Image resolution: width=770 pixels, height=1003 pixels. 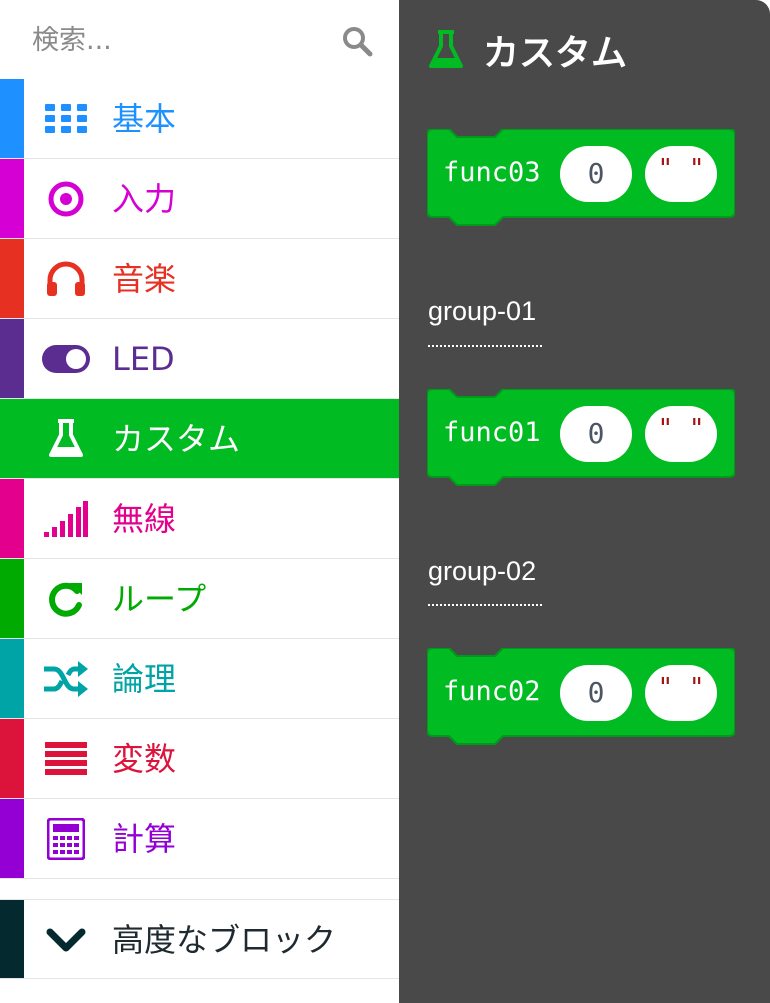 I want to click on category-led: LED, so click(x=199, y=359).